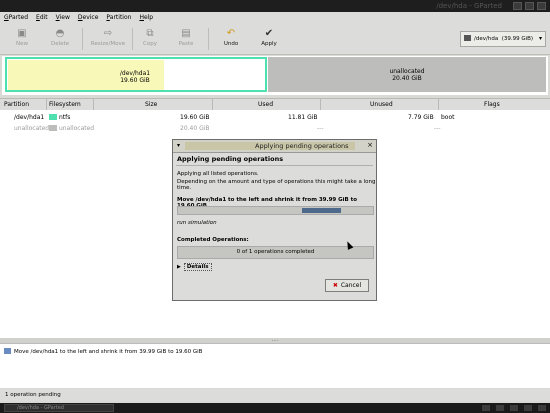 Image resolution: width=550 pixels, height=413 pixels. What do you see at coordinates (231, 39) in the screenshot?
I see `undo-button: ↶ Undo` at bounding box center [231, 39].